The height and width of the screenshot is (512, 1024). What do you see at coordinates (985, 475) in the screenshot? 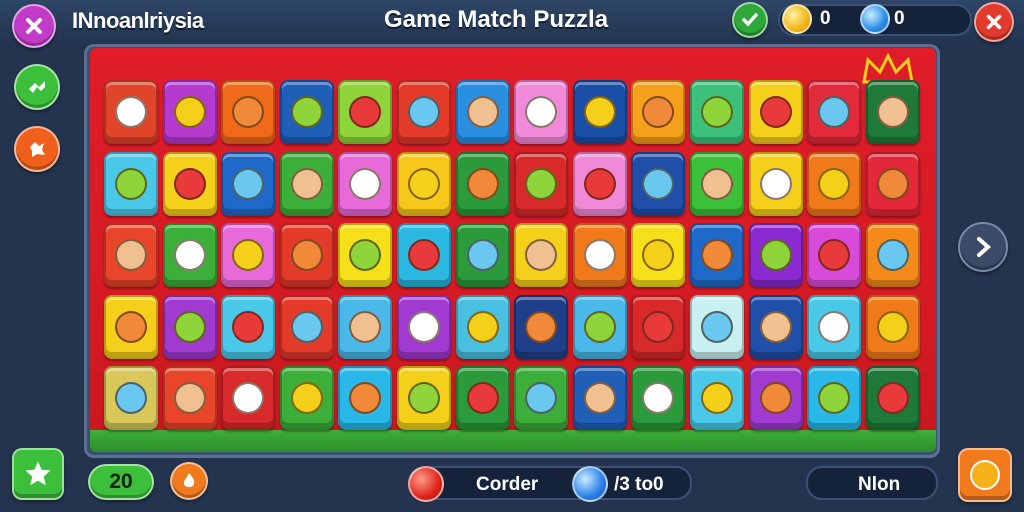
I see `emoji-button` at bounding box center [985, 475].